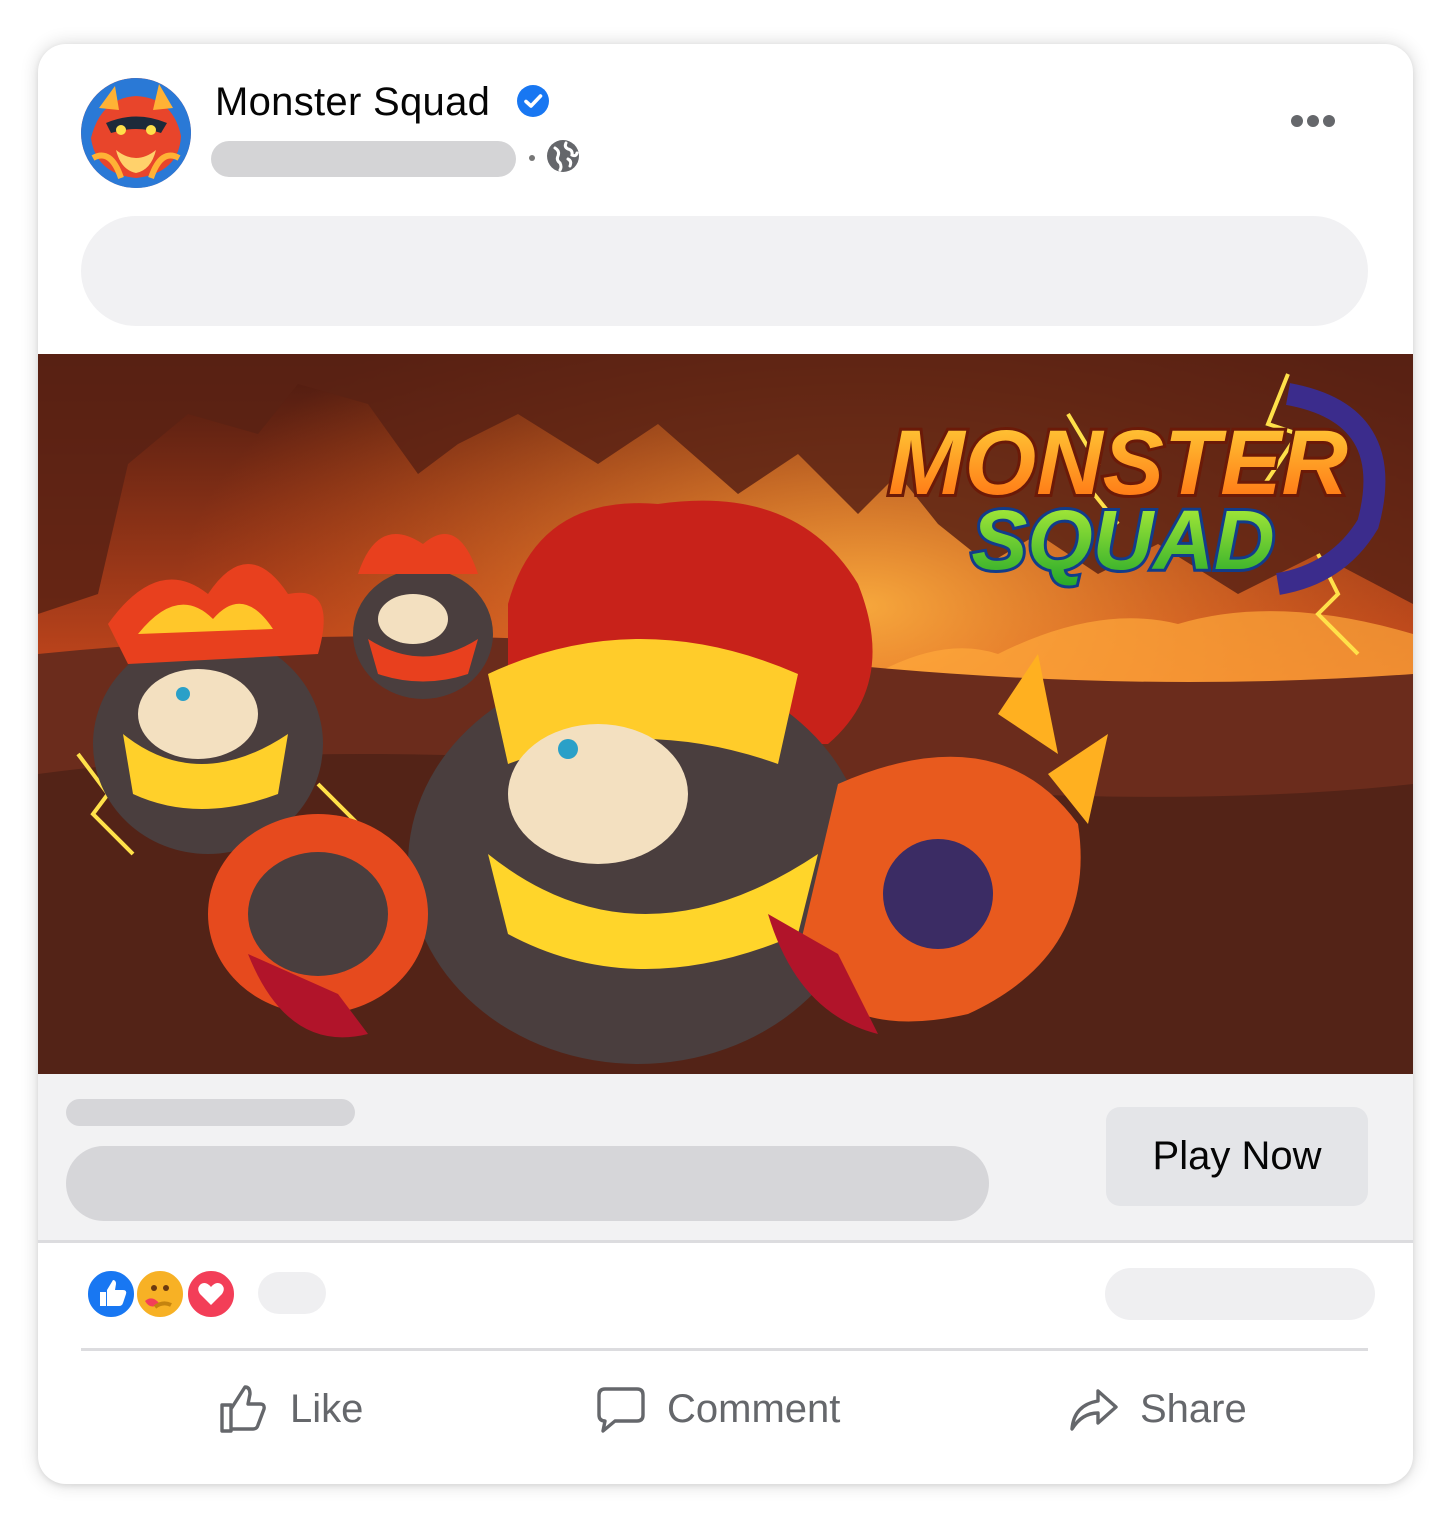  Describe the element at coordinates (1297, 121) in the screenshot. I see `more-horizontal-icon` at that location.